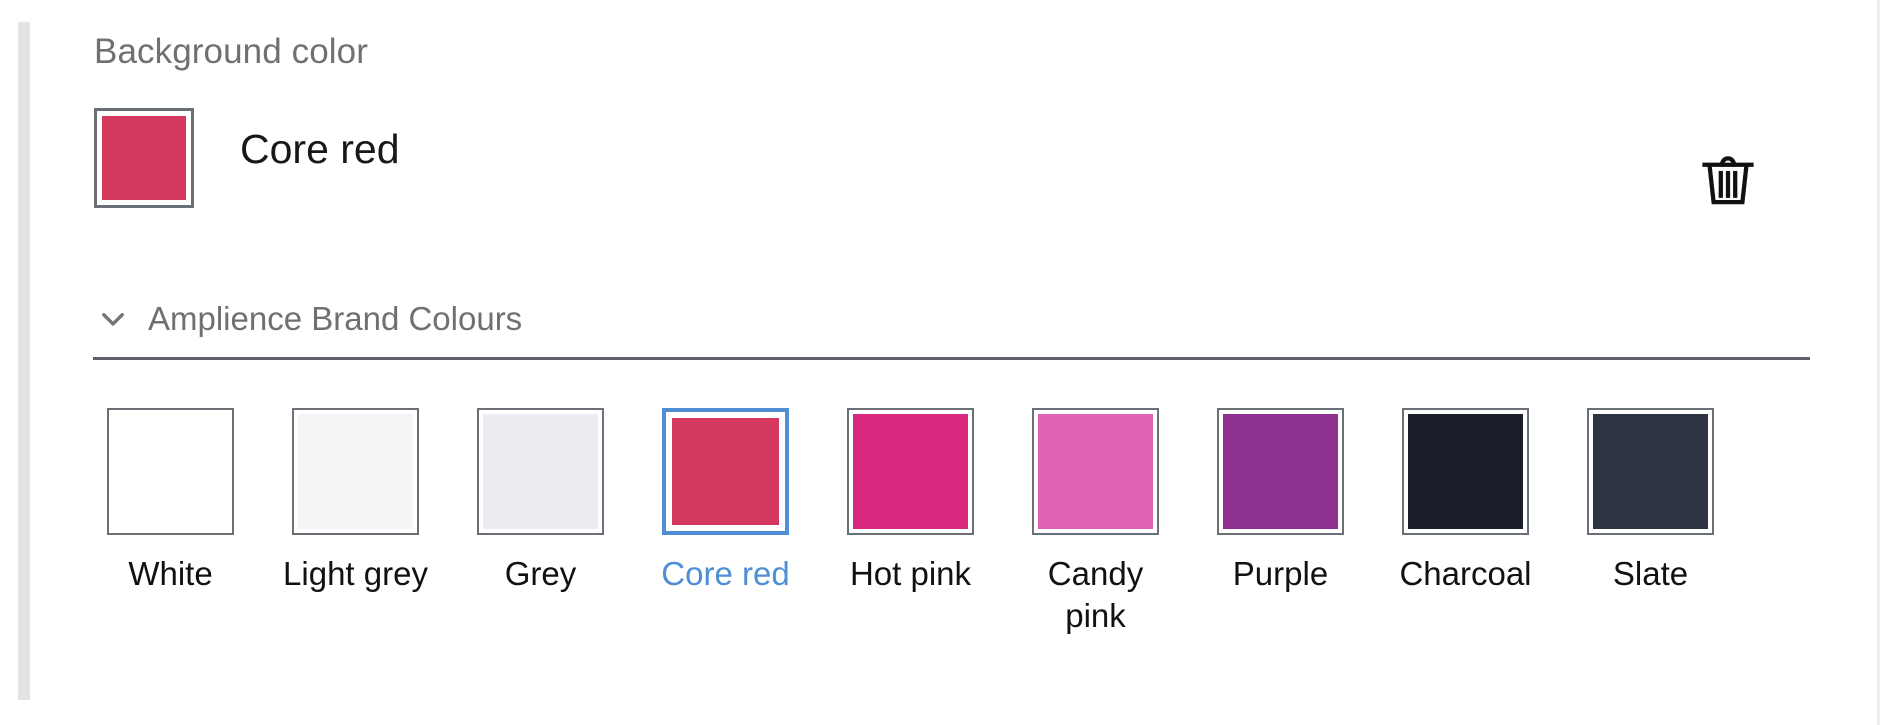  What do you see at coordinates (170, 573) in the screenshot?
I see `swatch-label: White` at bounding box center [170, 573].